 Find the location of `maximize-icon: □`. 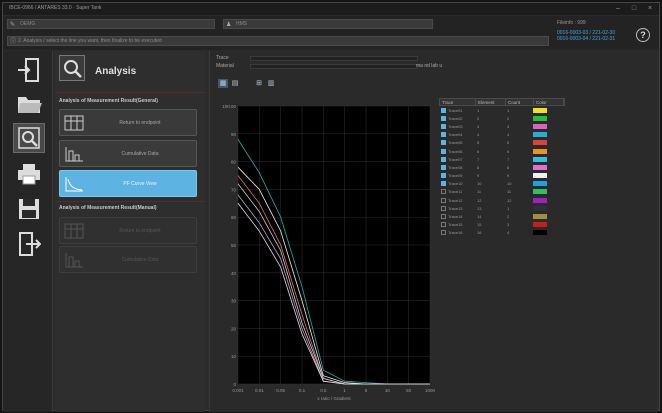

maximize-icon: □ is located at coordinates (634, 9).